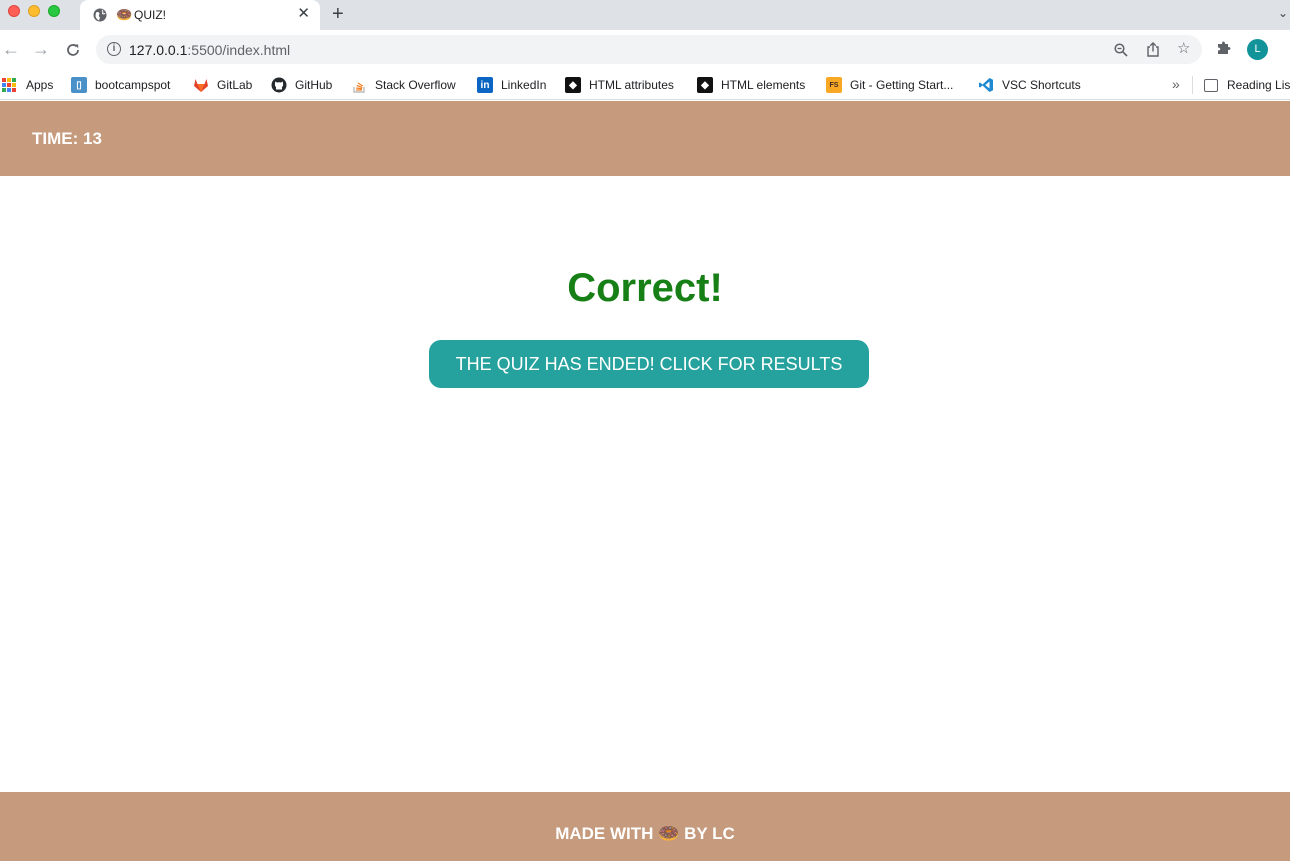  What do you see at coordinates (763, 85) in the screenshot?
I see `bookmark-label: HTML elements` at bounding box center [763, 85].